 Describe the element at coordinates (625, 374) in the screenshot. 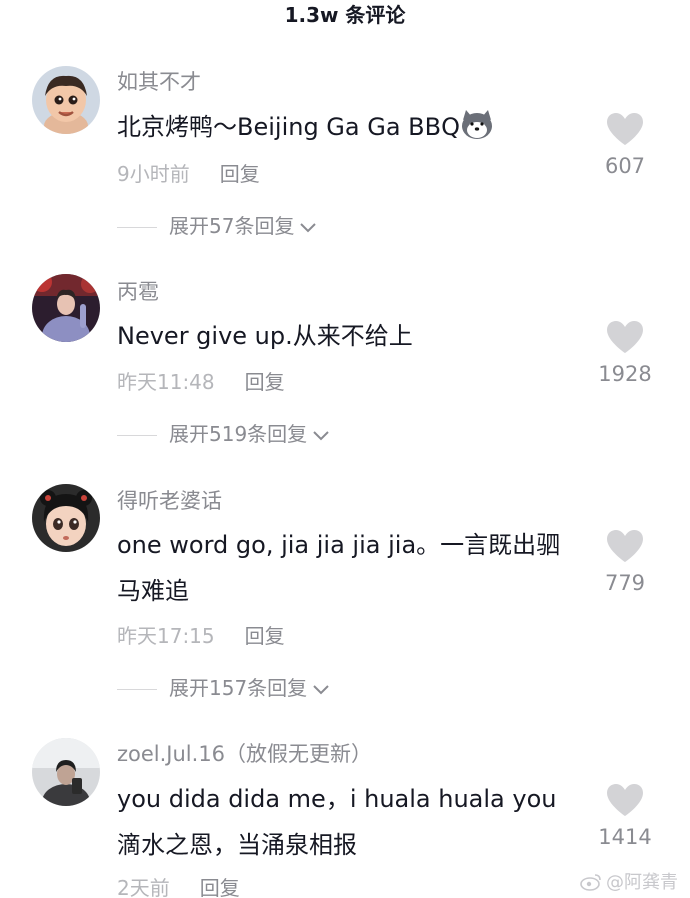

I see `like-count: 1928` at that location.